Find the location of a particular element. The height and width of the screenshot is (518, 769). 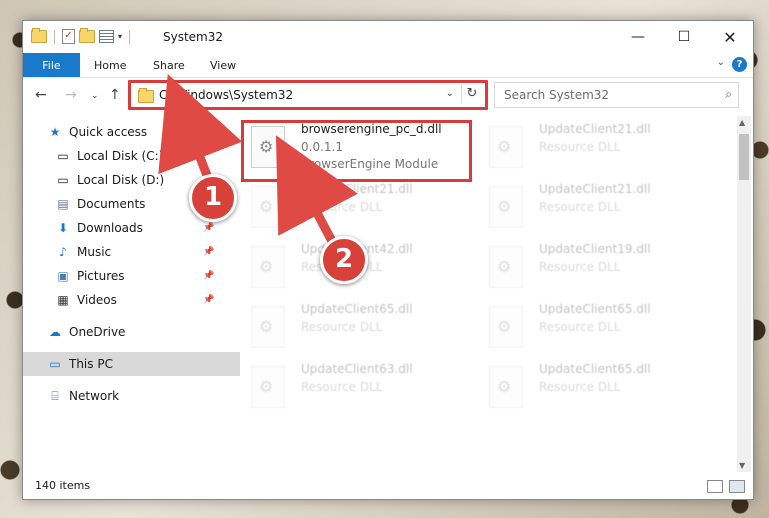

step-two-arrow is located at coordinates (316, 192).